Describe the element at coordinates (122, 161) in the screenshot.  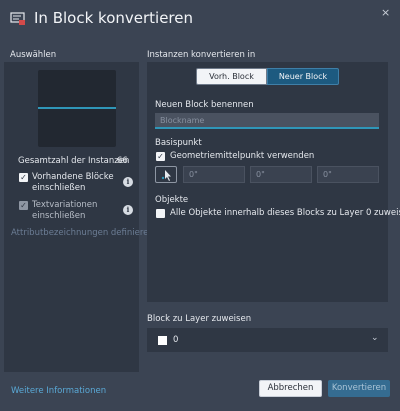
I see `instances-count-value: 66` at that location.